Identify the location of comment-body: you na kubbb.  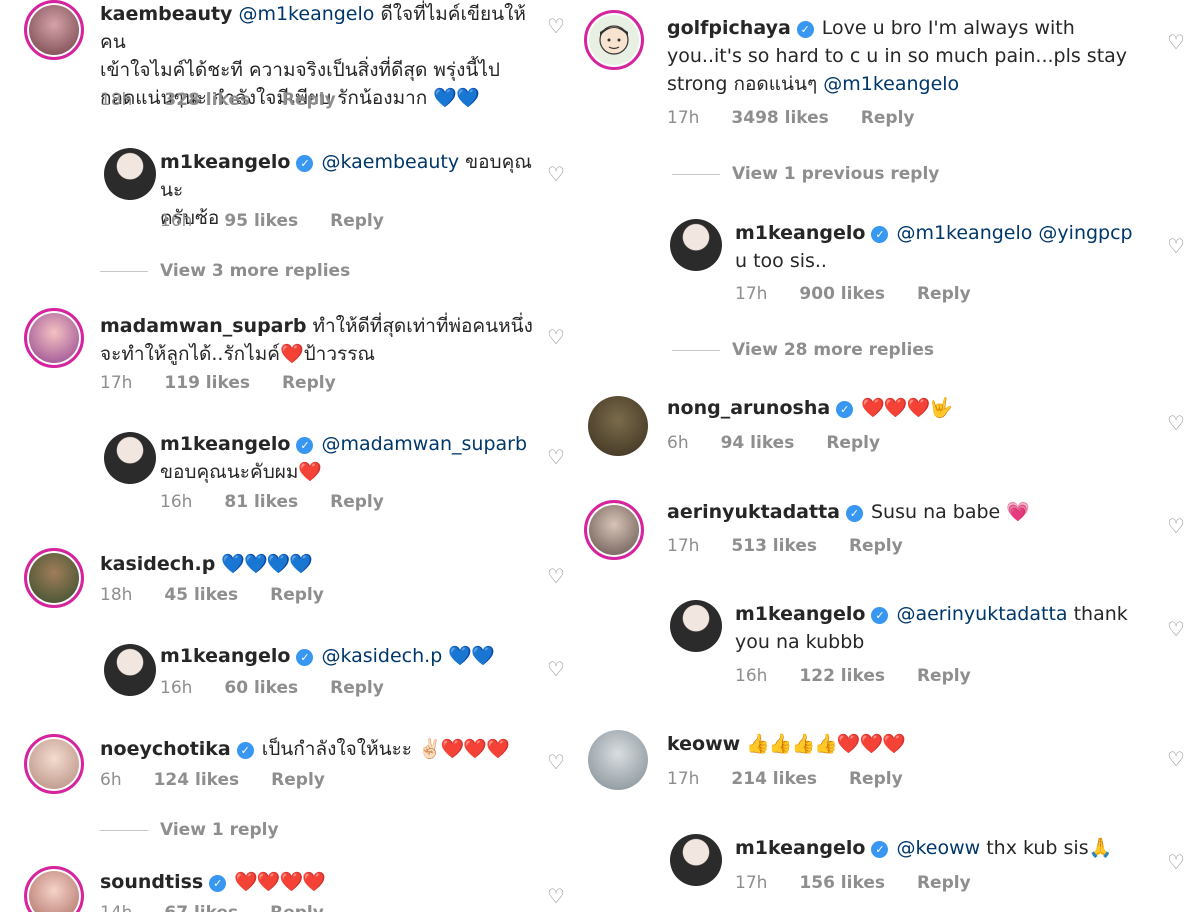
(800, 642).